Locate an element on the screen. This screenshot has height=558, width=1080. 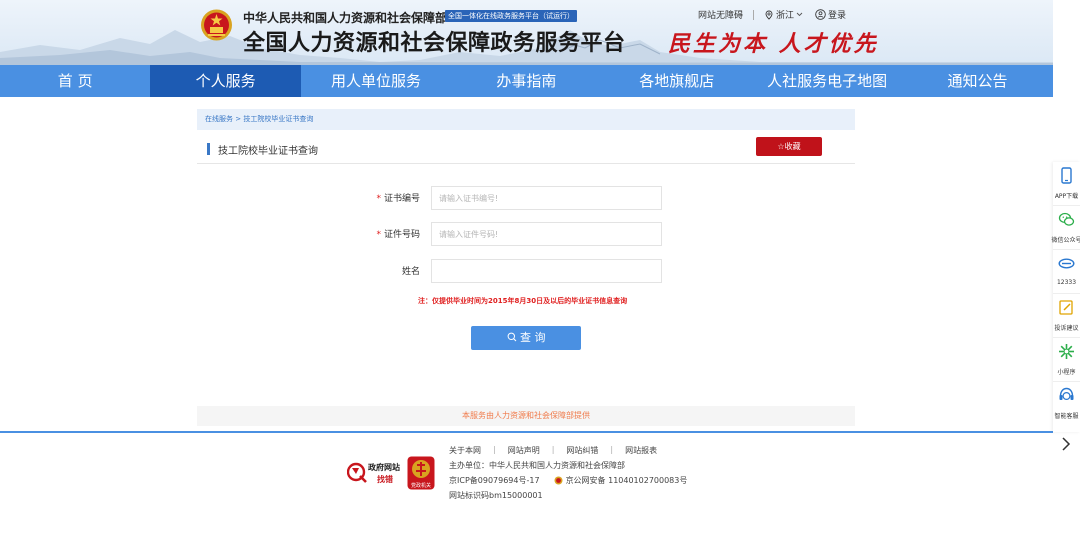
floating-sidebar: APP下载 微信公众号 12333 投诉建议 小程序 智能客服 is located at coordinates (1065, 297).